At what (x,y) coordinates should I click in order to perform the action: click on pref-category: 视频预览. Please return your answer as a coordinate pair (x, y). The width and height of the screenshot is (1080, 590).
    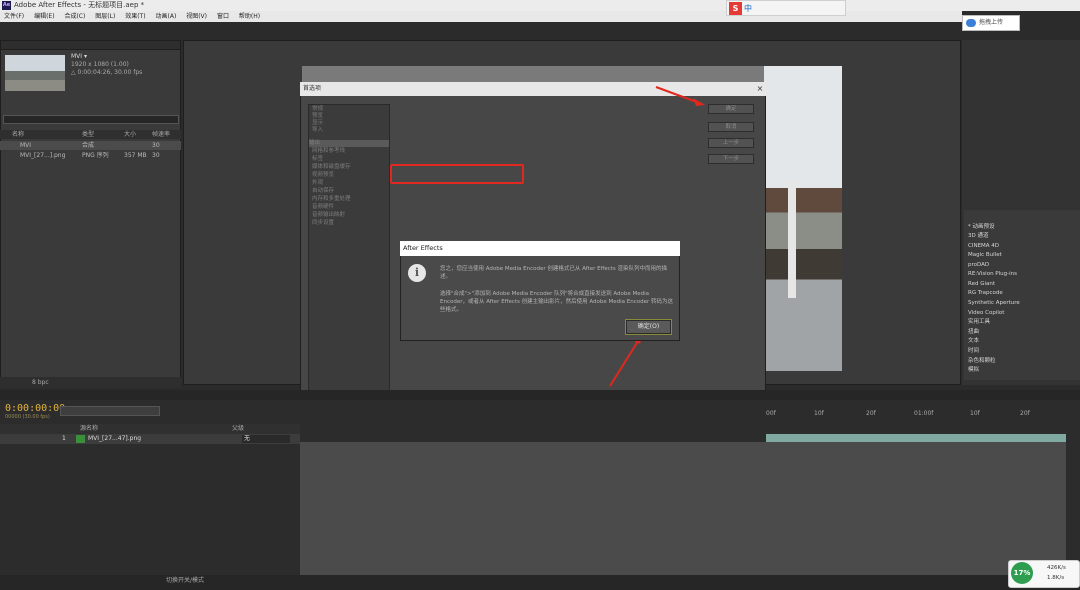
    Looking at the image, I should click on (323, 175).